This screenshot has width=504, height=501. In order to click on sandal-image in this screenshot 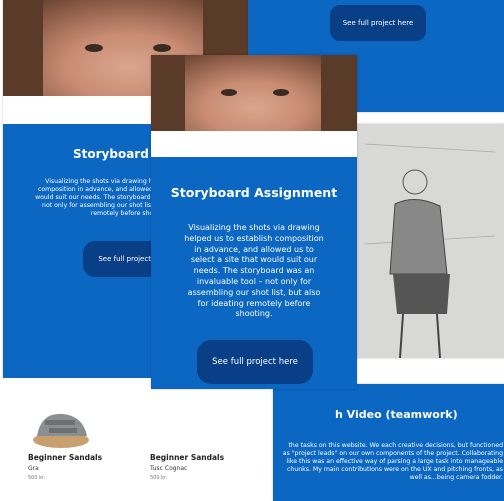, I will do `click(63, 426)`.